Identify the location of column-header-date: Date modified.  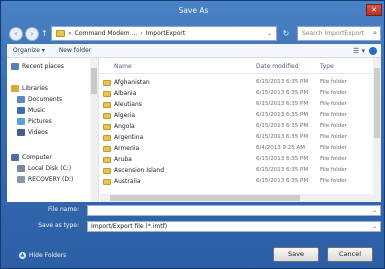
(277, 66).